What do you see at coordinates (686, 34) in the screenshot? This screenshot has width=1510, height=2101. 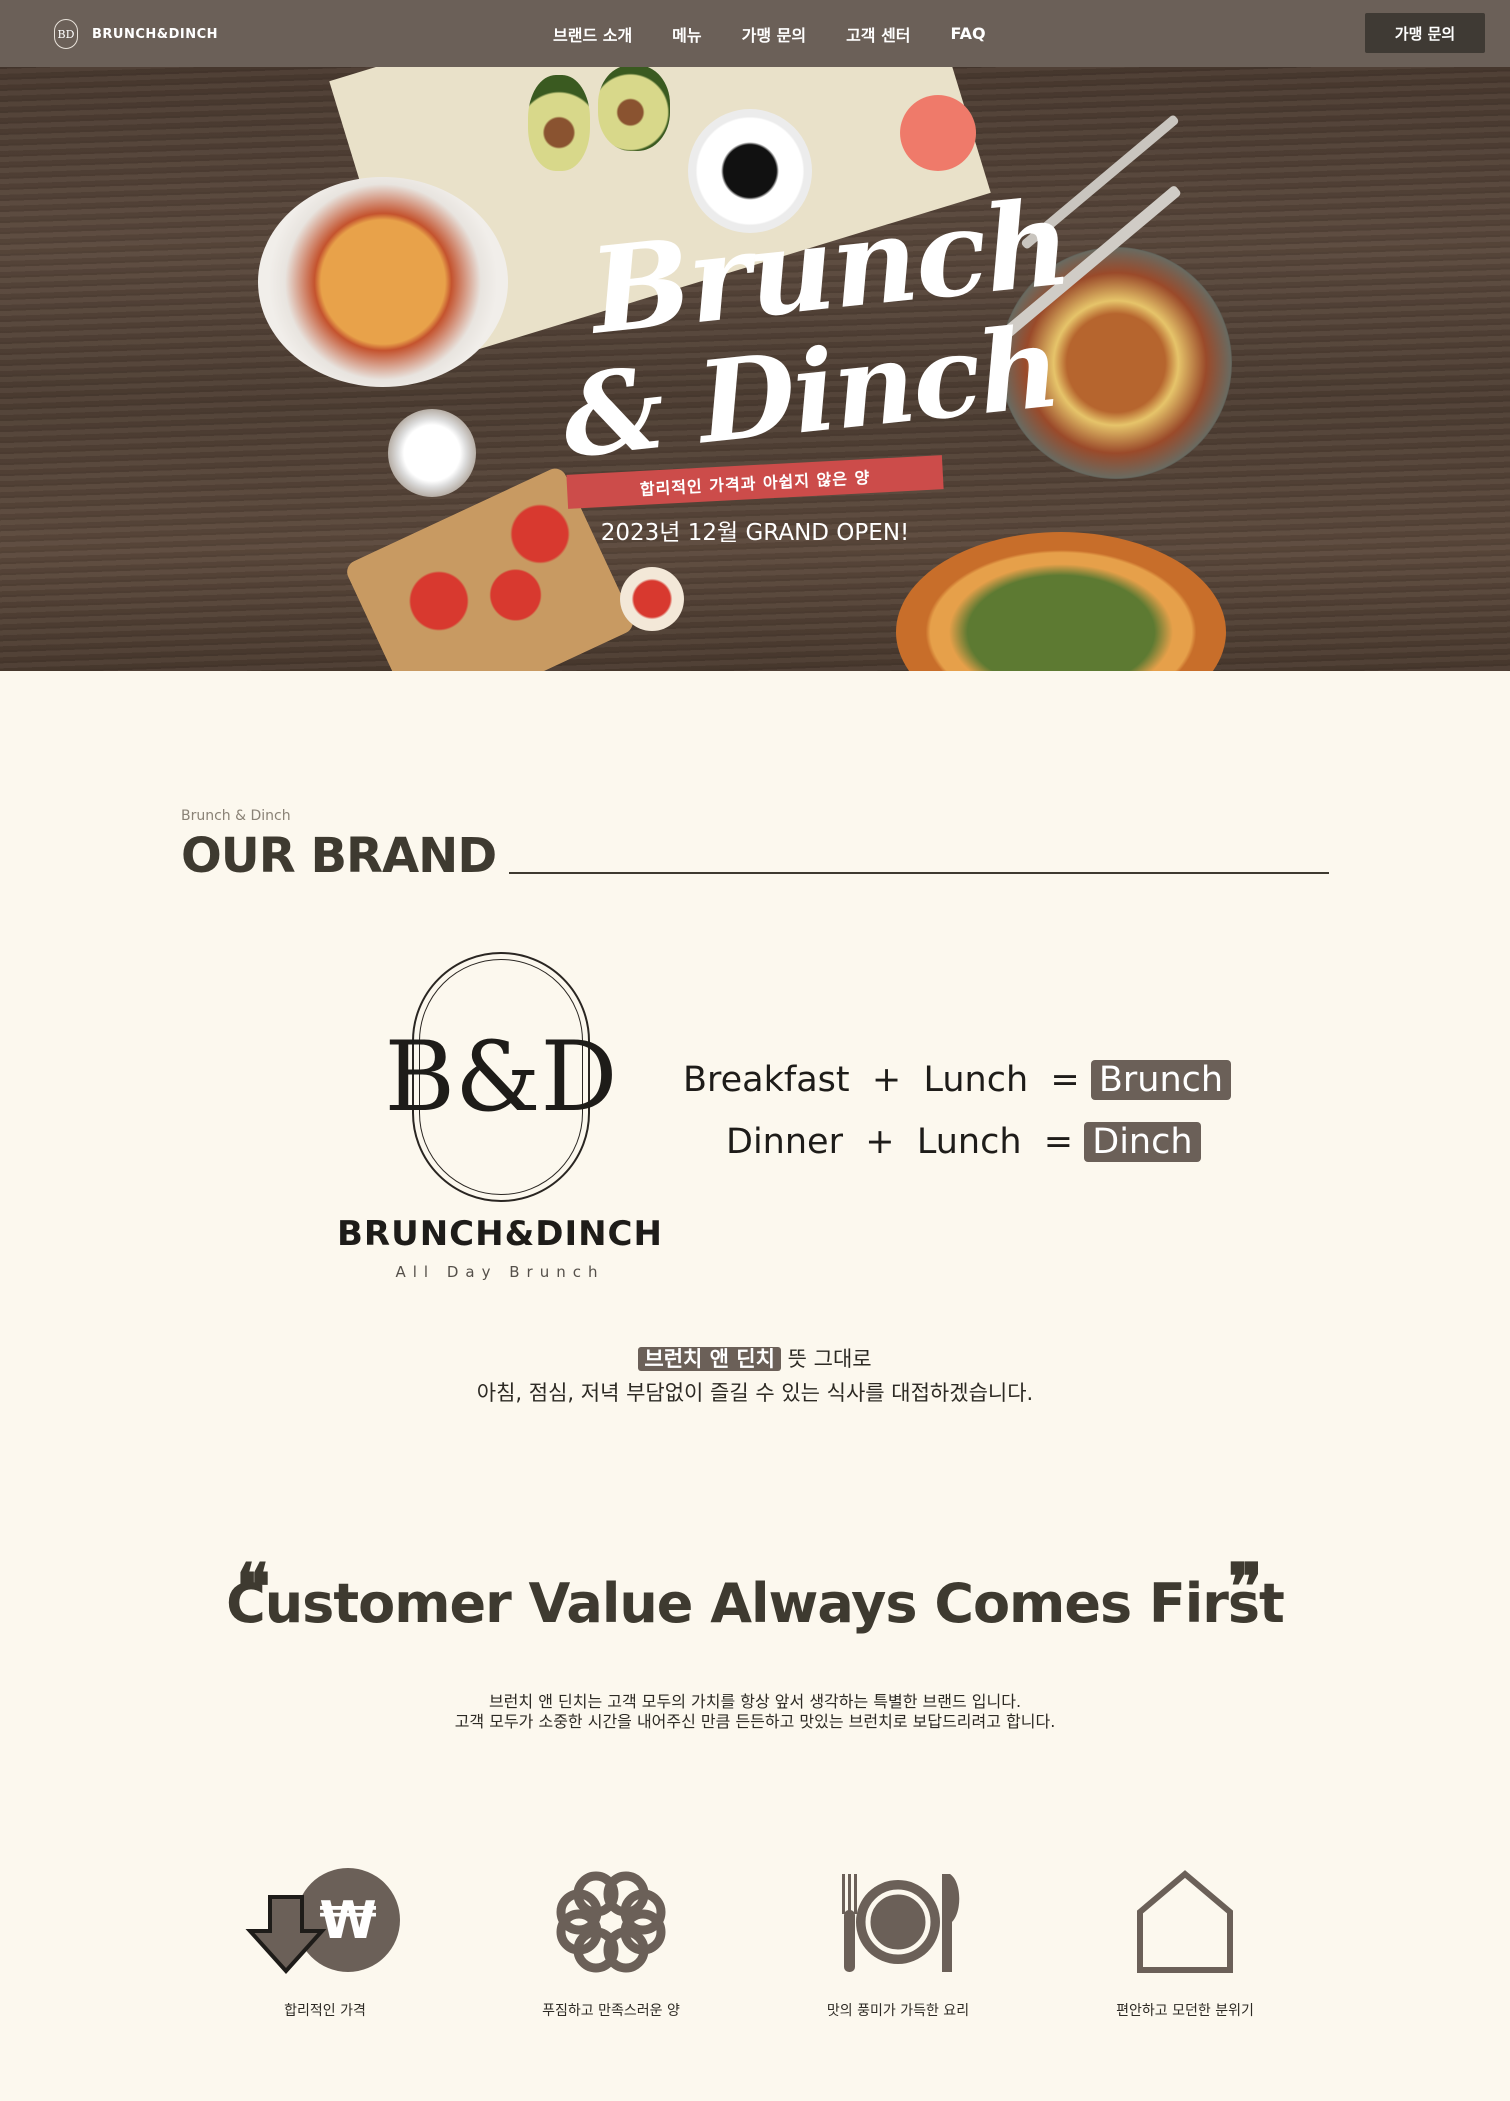 I see `menu-menu: 메뉴` at bounding box center [686, 34].